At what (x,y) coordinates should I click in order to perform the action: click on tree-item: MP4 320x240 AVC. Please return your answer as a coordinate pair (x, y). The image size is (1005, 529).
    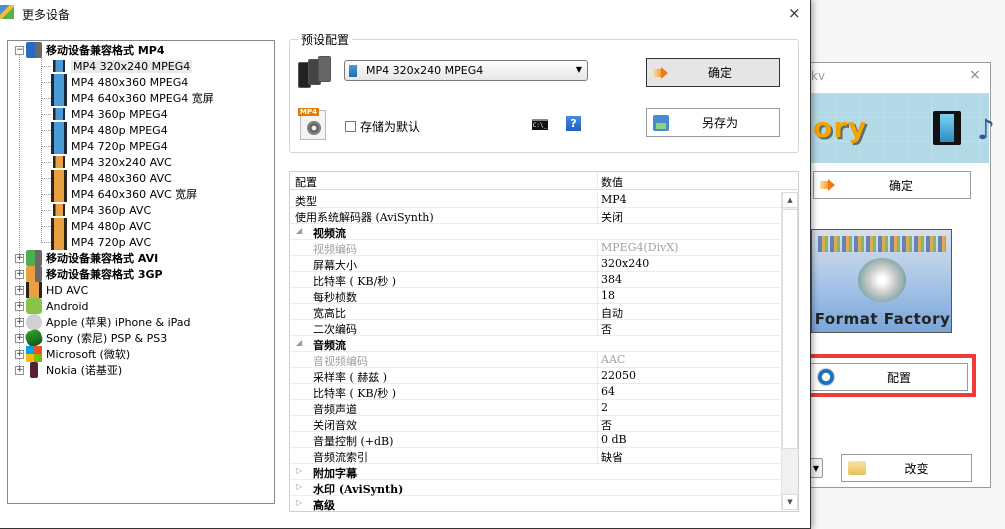
    Looking at the image, I should click on (111, 162).